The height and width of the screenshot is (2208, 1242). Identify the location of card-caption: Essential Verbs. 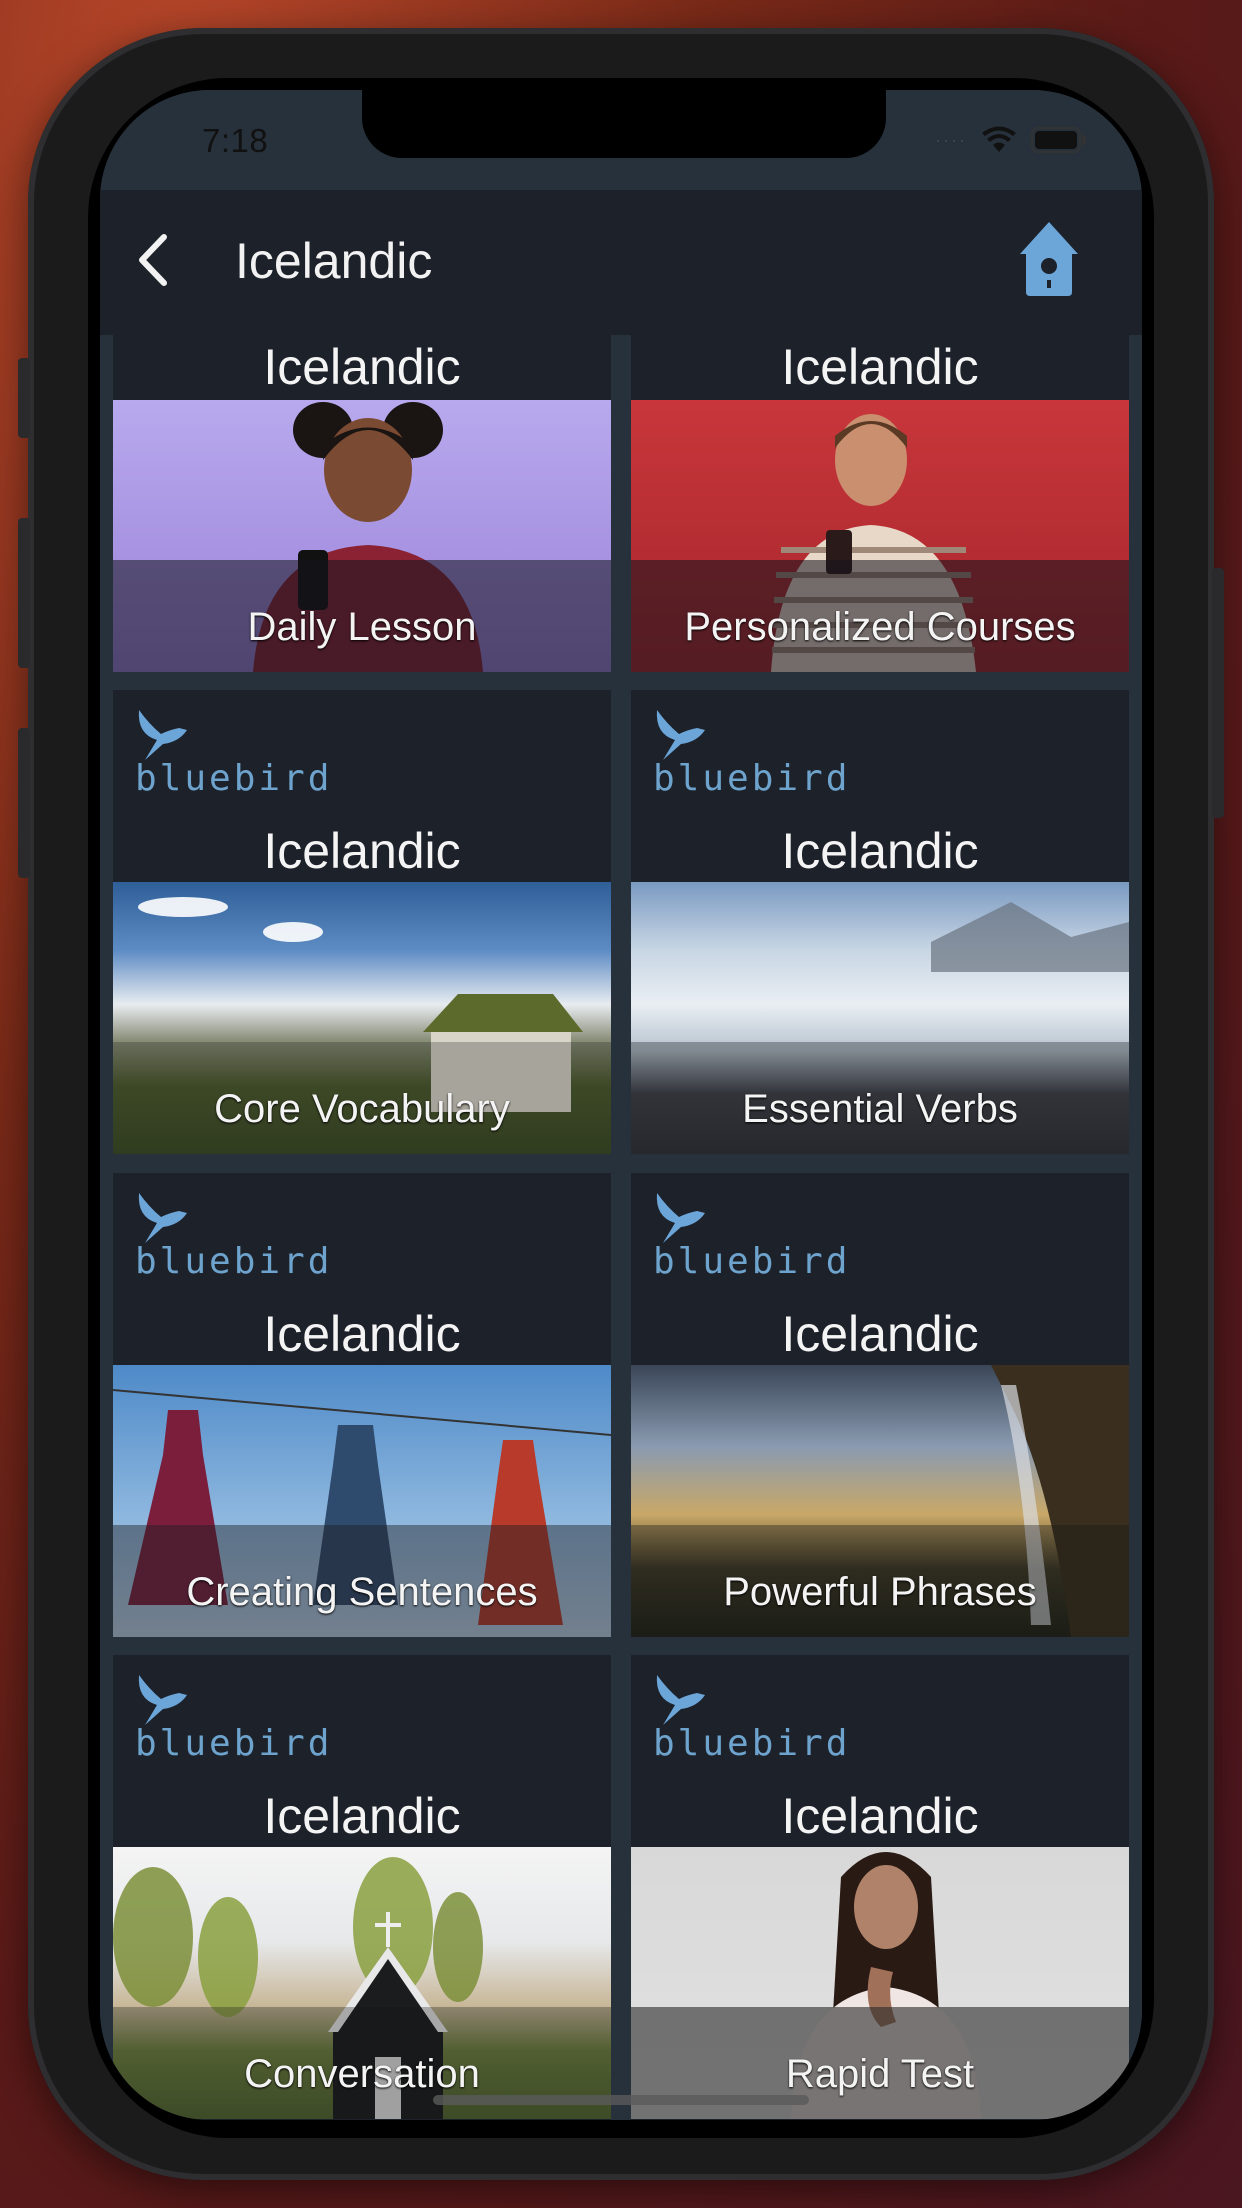
(880, 1109).